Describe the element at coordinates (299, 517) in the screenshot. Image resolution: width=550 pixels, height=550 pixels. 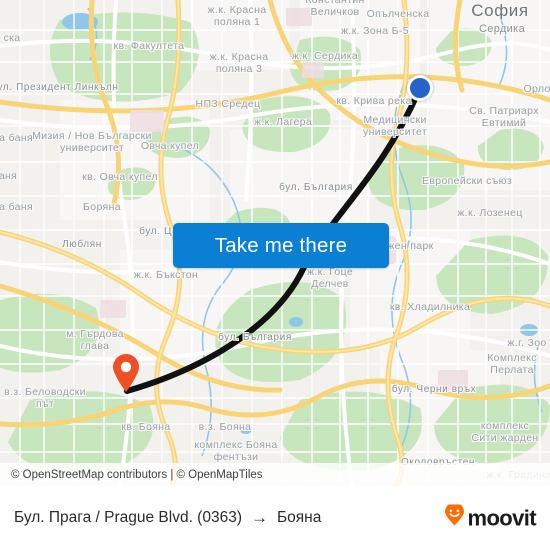
I see `trip-destination-label: Бояна` at that location.